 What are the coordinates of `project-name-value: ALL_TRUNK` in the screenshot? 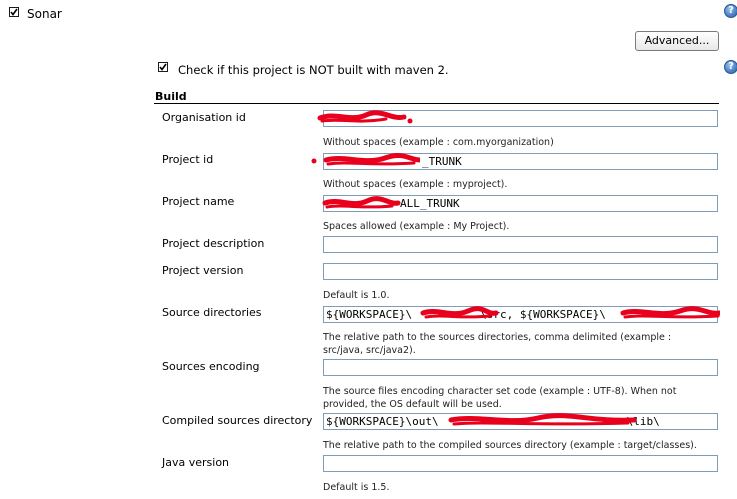 It's located at (430, 203).